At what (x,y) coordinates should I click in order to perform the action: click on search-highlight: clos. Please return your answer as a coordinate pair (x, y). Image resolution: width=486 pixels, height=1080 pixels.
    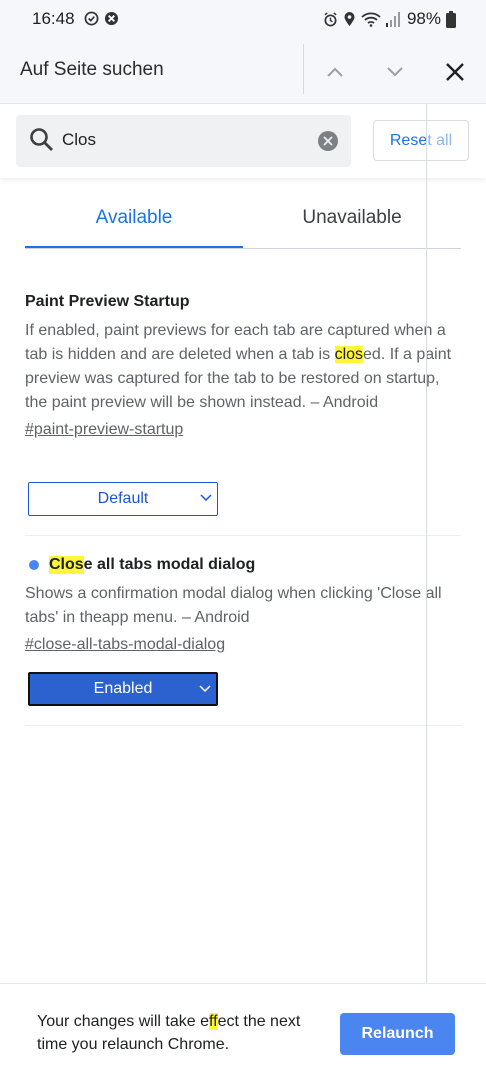
    Looking at the image, I should click on (349, 354).